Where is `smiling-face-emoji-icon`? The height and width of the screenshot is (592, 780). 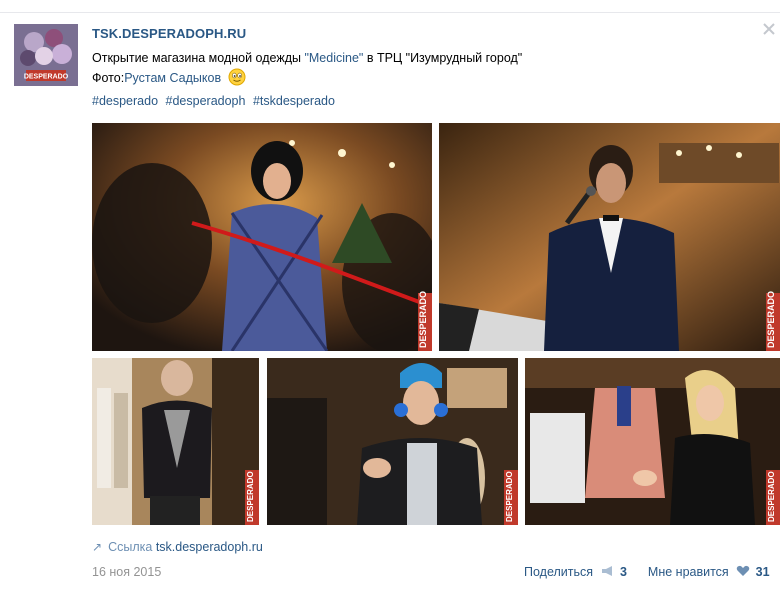
smiling-face-emoji-icon is located at coordinates (237, 77).